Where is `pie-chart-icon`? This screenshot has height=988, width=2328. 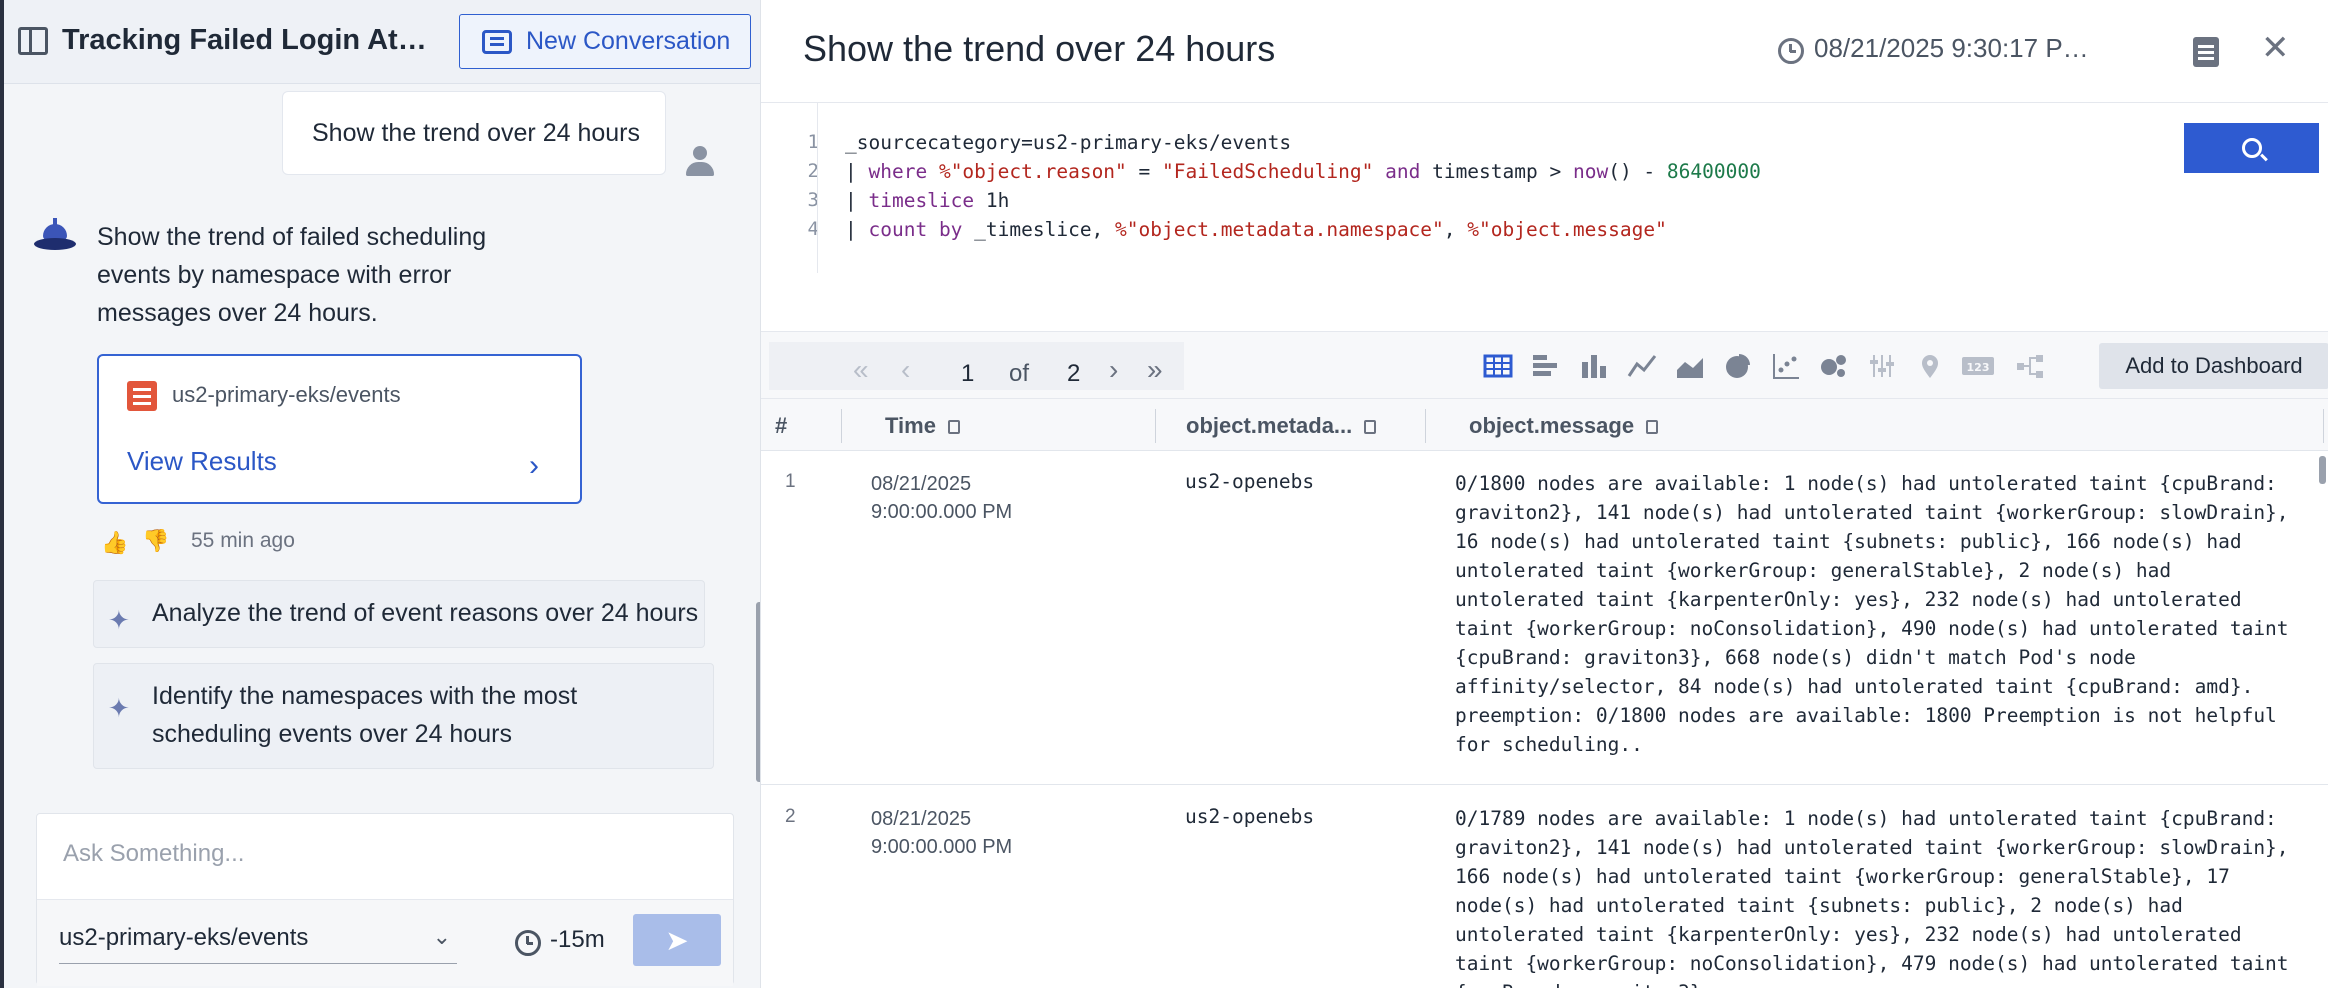 pie-chart-icon is located at coordinates (1738, 366).